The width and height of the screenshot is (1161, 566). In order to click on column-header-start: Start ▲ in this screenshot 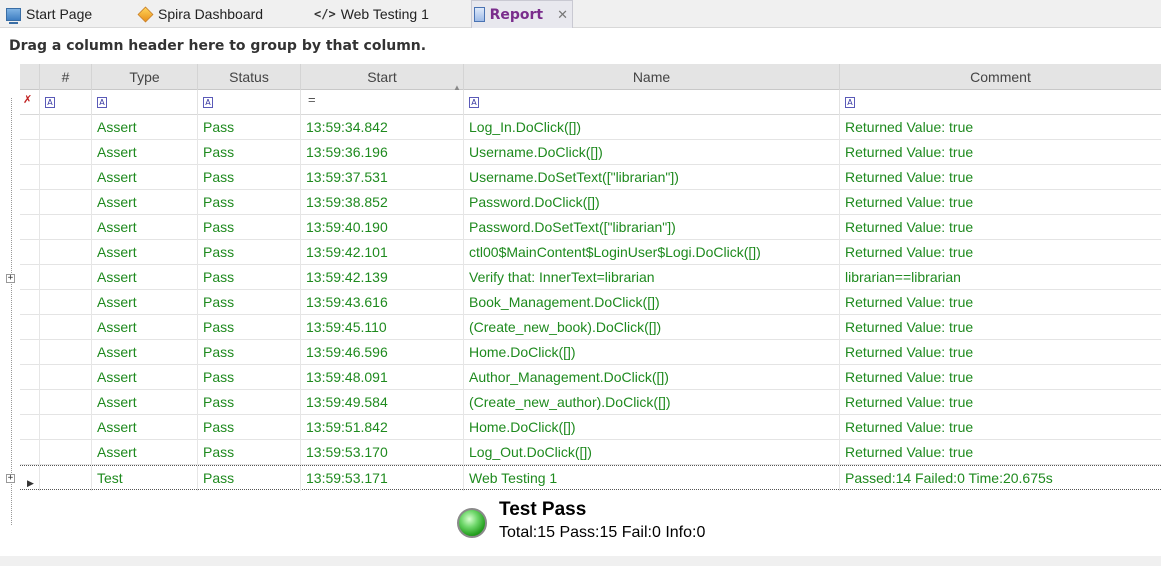, I will do `click(382, 78)`.